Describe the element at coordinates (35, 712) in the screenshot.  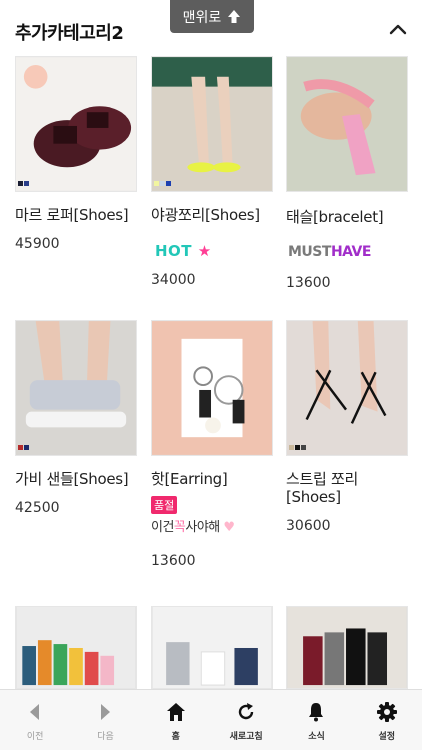
I see `back-icon` at that location.